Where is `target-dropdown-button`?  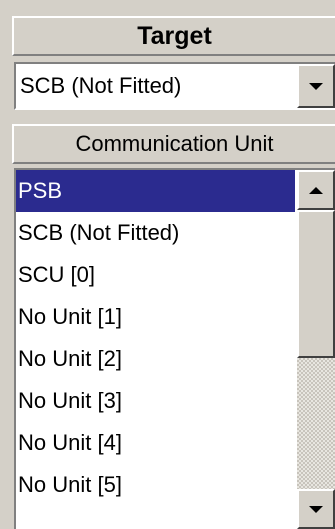 target-dropdown-button is located at coordinates (316, 86).